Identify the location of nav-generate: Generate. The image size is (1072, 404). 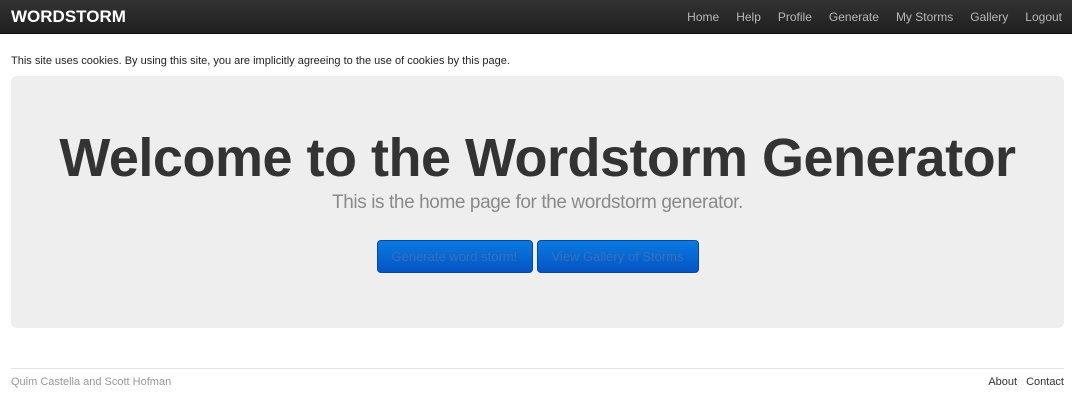
(854, 17).